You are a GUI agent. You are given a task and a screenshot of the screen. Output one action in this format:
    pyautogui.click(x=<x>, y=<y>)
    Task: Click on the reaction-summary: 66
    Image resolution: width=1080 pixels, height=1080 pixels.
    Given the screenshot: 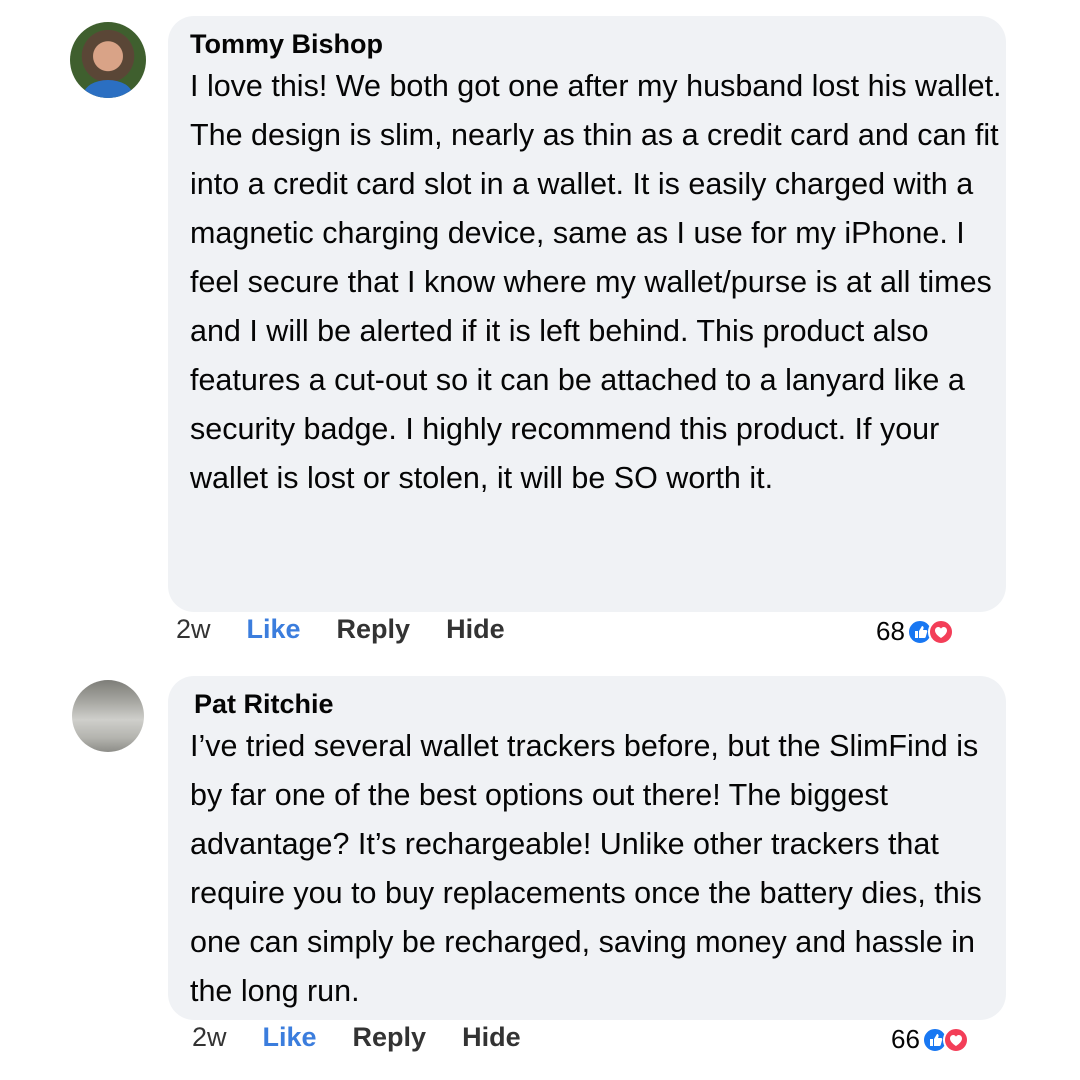 What is the action you would take?
    pyautogui.click(x=930, y=1039)
    